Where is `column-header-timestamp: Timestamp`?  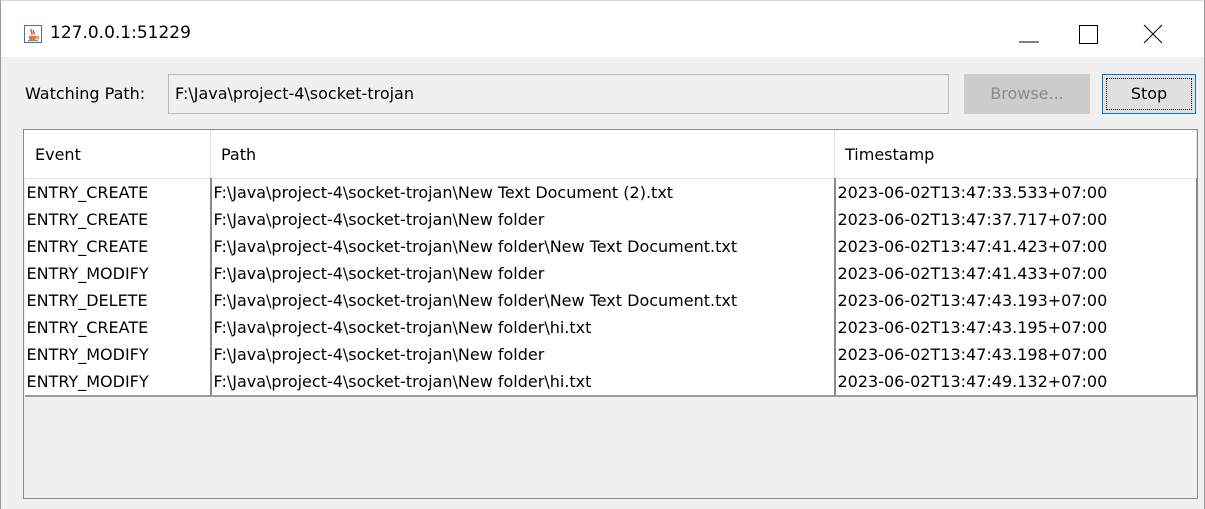 column-header-timestamp: Timestamp is located at coordinates (1015, 154).